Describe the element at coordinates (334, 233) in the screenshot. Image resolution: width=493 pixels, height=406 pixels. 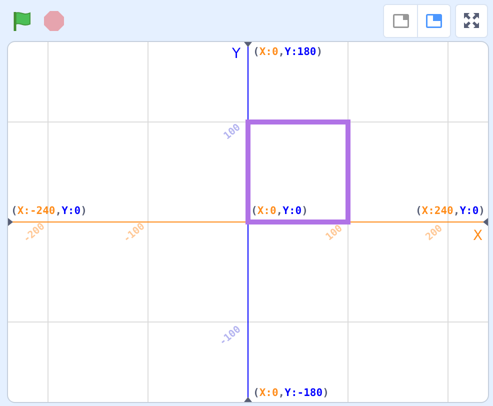
I see `x-tick-label: 100` at that location.